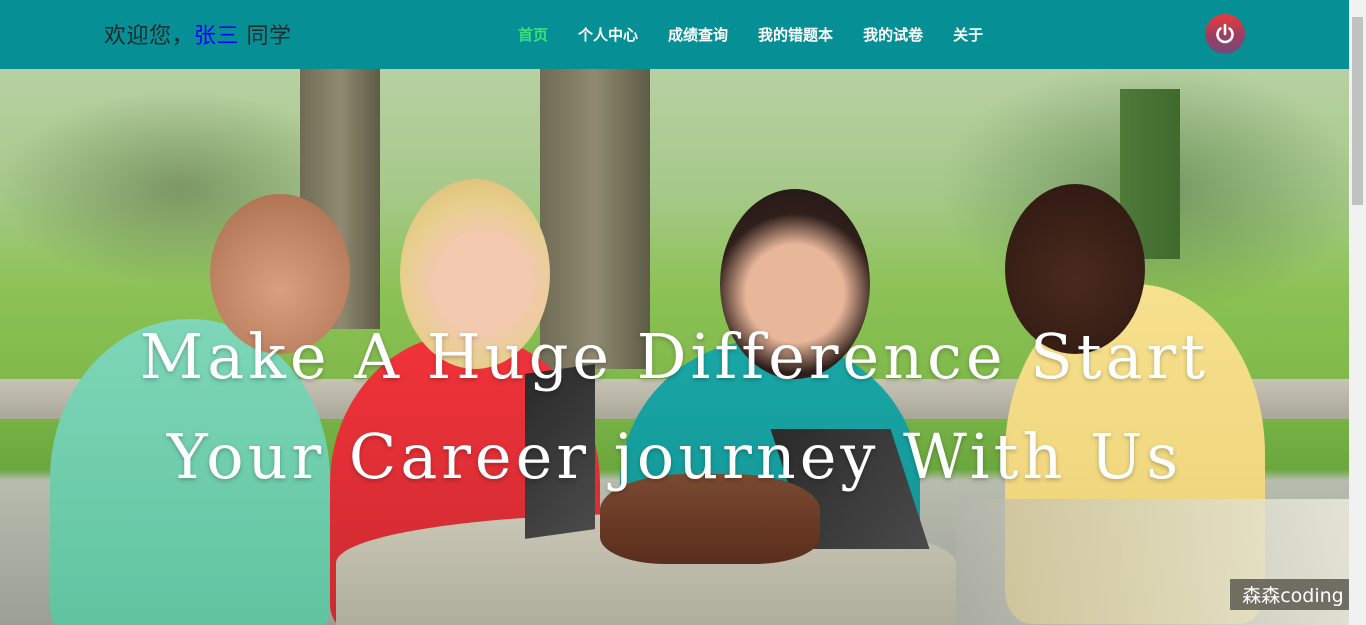 This screenshot has width=1366, height=625. Describe the element at coordinates (893, 34) in the screenshot. I see `nav-item-my-papers: 我的试卷` at that location.